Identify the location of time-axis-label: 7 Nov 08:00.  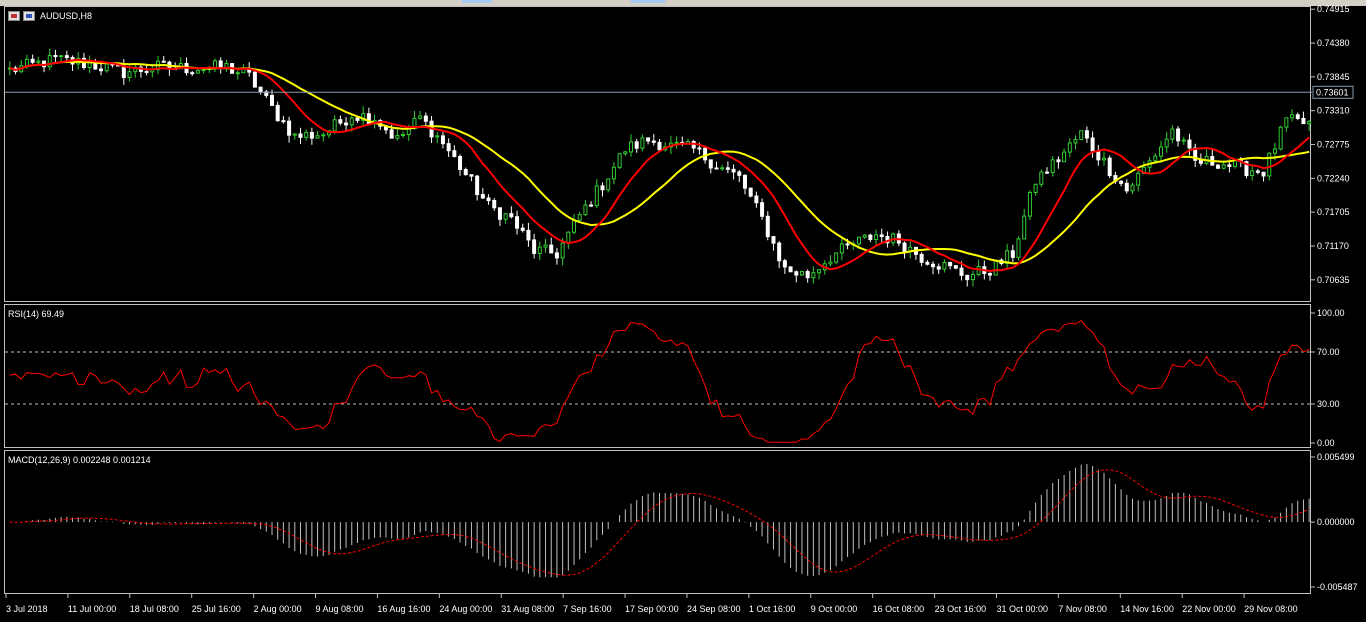
(1082, 609).